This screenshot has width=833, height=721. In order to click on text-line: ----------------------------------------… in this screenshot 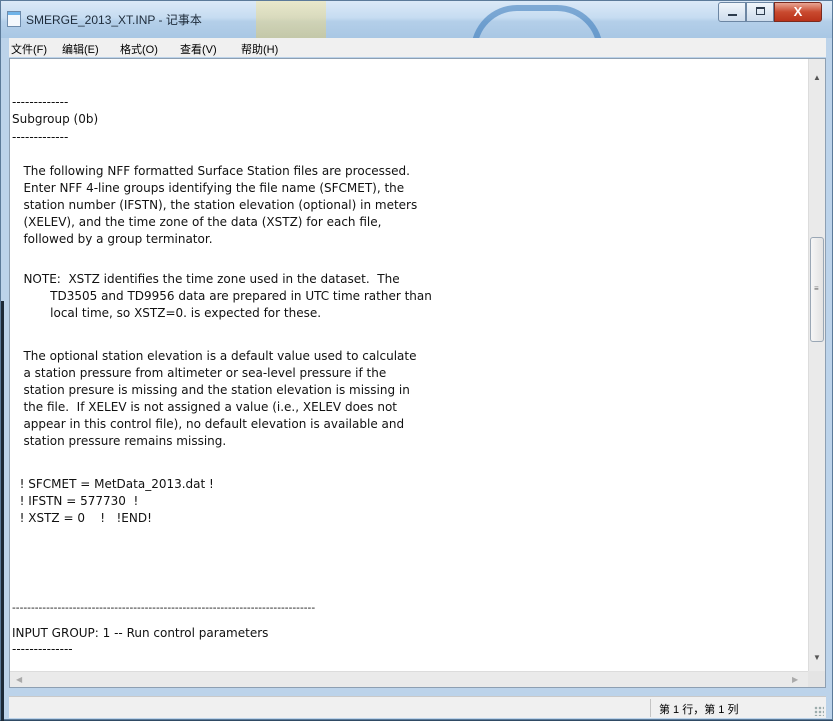, I will do `click(164, 608)`.